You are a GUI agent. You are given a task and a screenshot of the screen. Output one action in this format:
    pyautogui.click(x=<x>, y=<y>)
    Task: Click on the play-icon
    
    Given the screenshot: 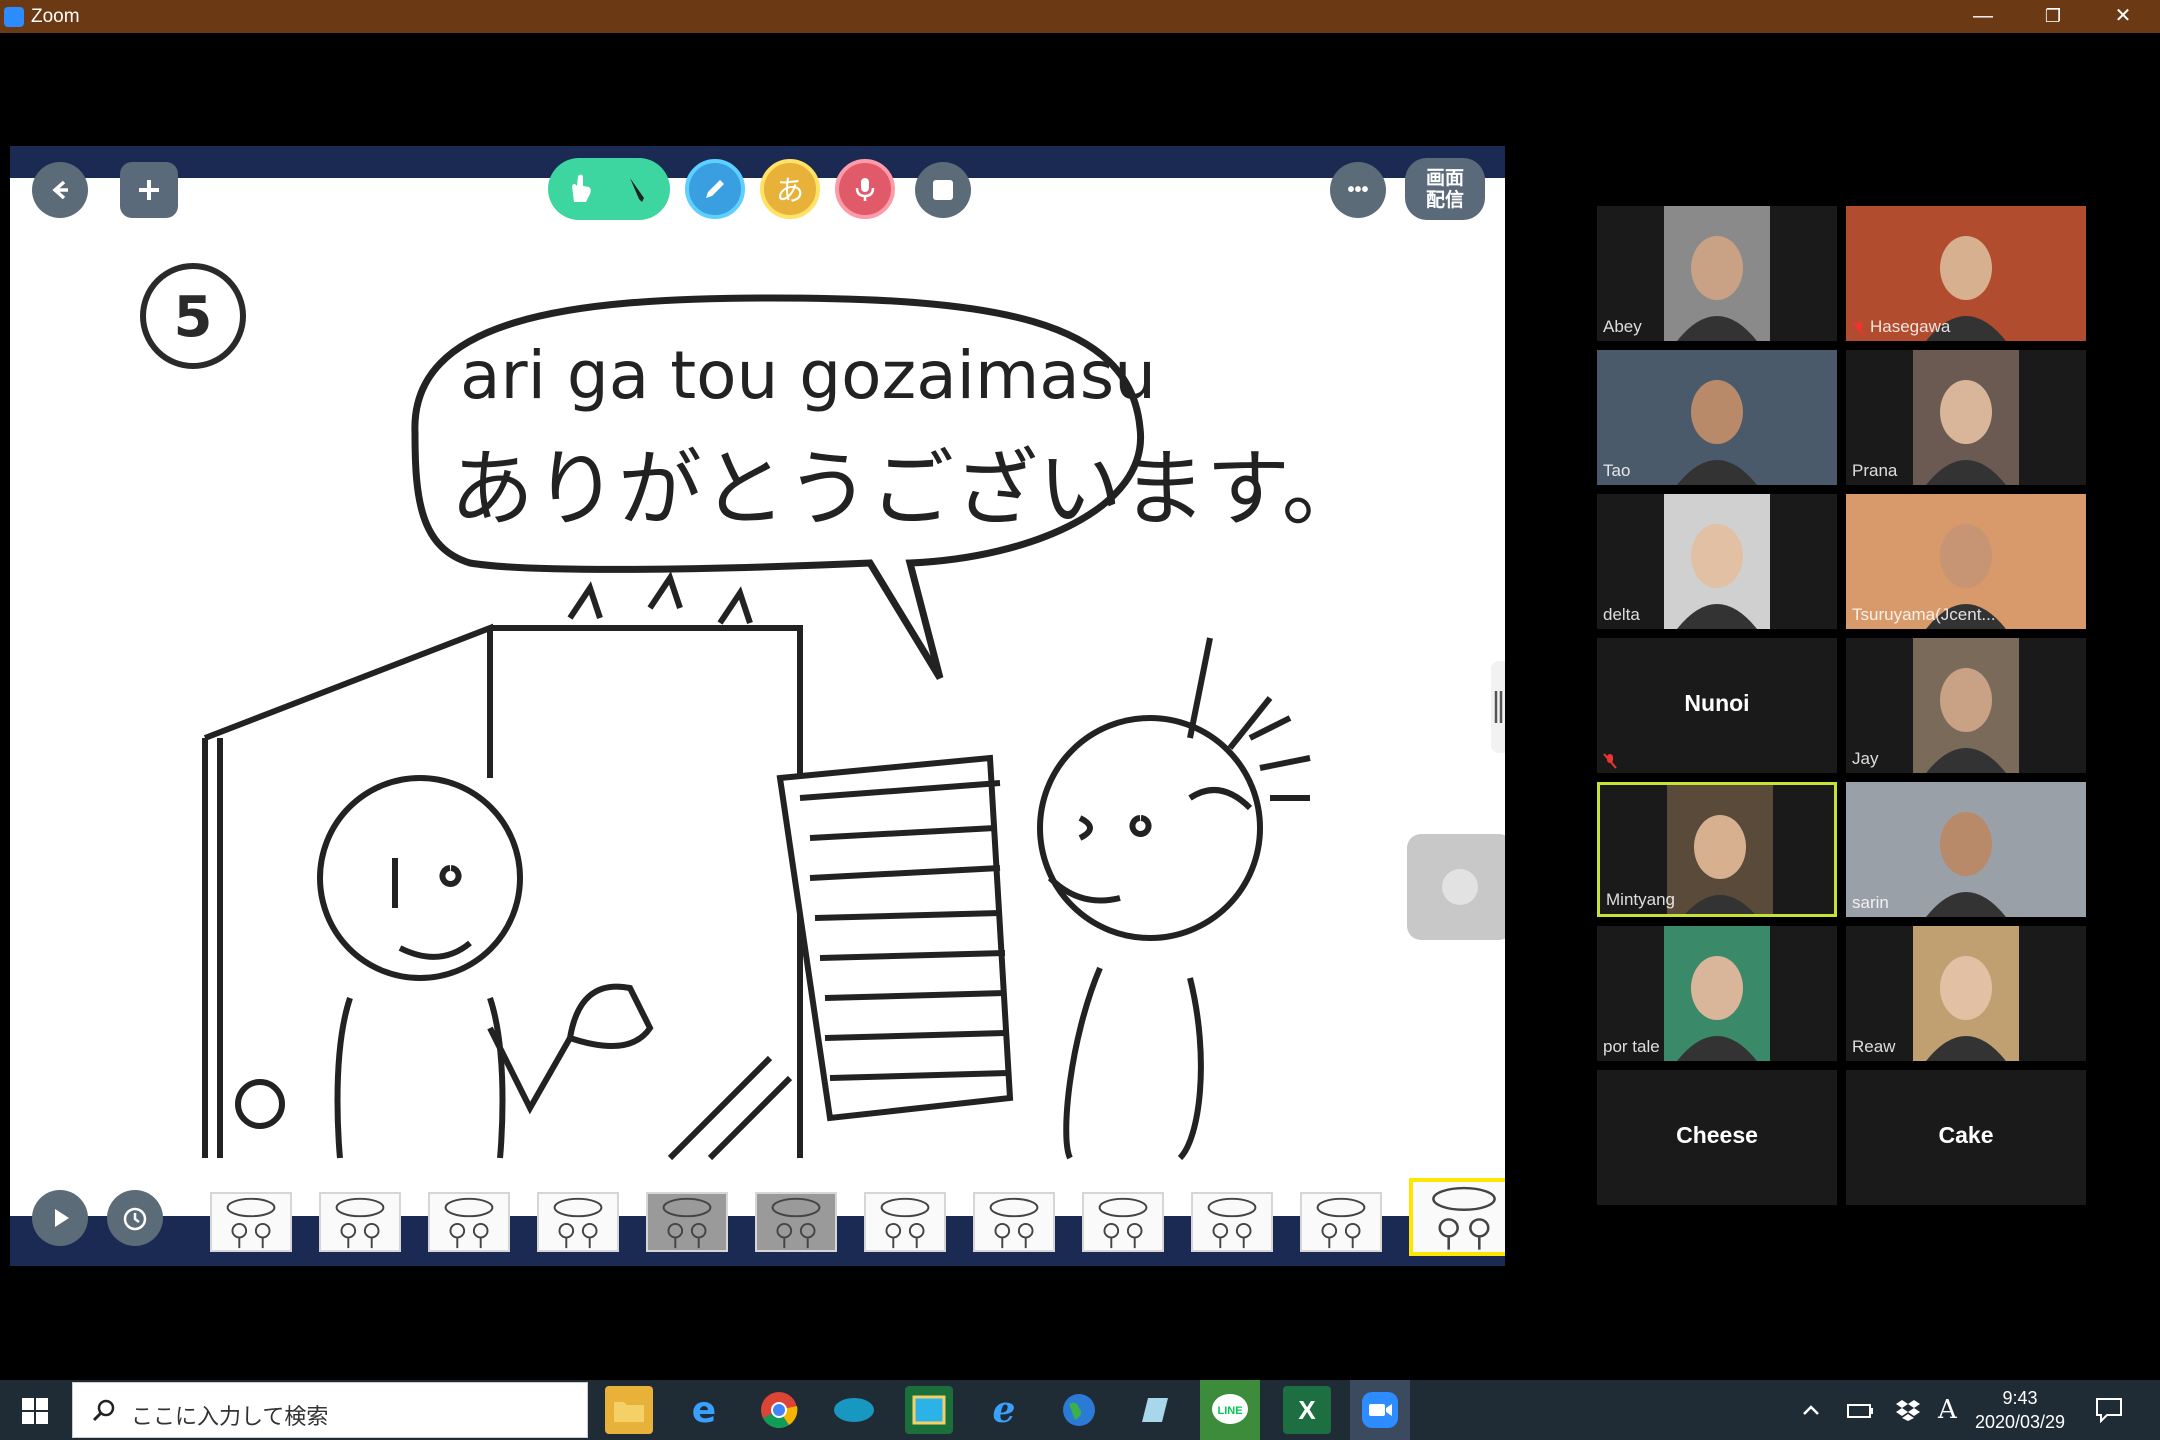 What is the action you would take?
    pyautogui.click(x=62, y=1218)
    